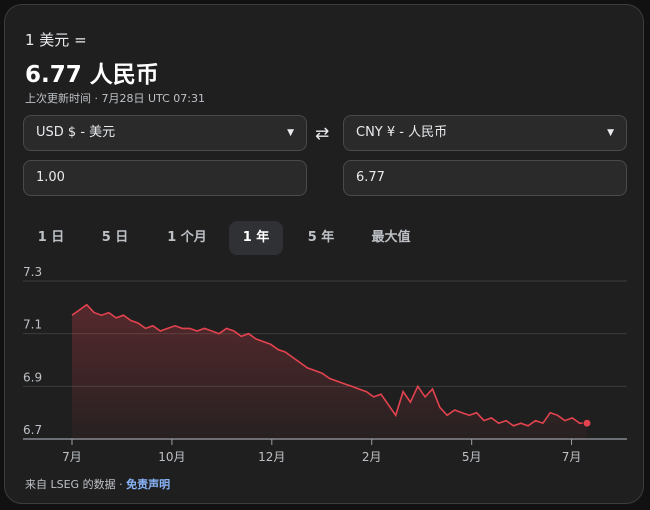 The width and height of the screenshot is (650, 510). I want to click on tab-1-year: 1 年, so click(256, 238).